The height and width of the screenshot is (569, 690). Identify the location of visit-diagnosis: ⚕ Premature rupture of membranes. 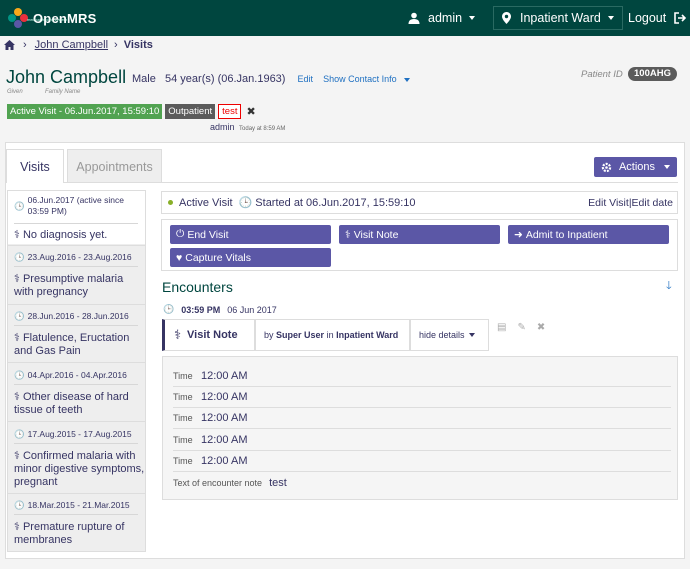
(79, 534).